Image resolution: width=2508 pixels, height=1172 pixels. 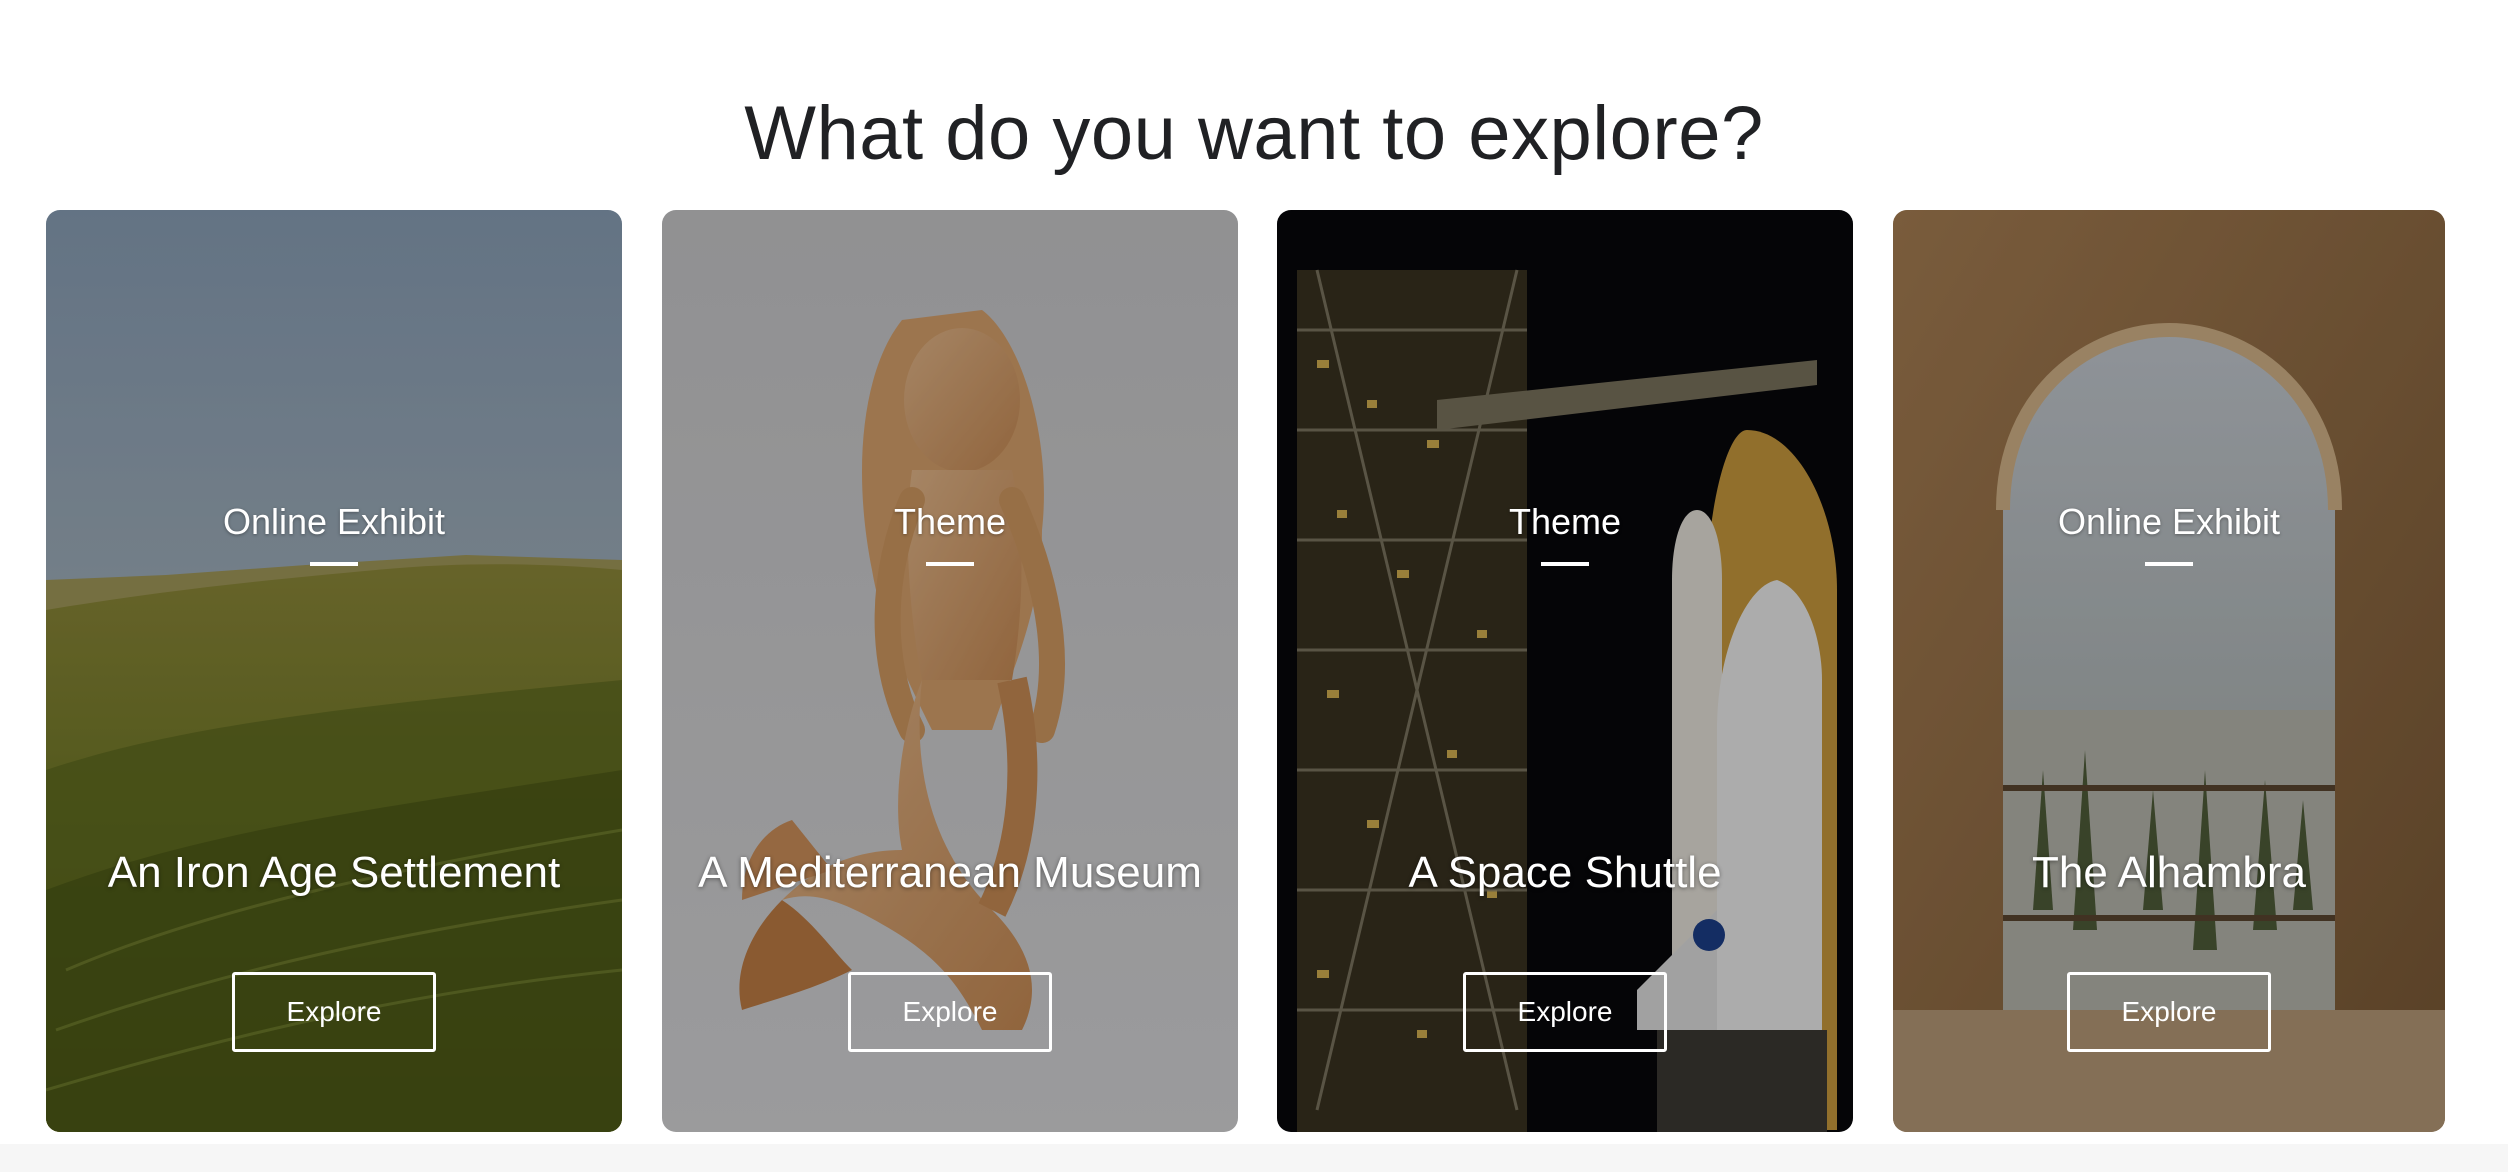 What do you see at coordinates (950, 872) in the screenshot?
I see `card-title: A Mediterranean Museum` at bounding box center [950, 872].